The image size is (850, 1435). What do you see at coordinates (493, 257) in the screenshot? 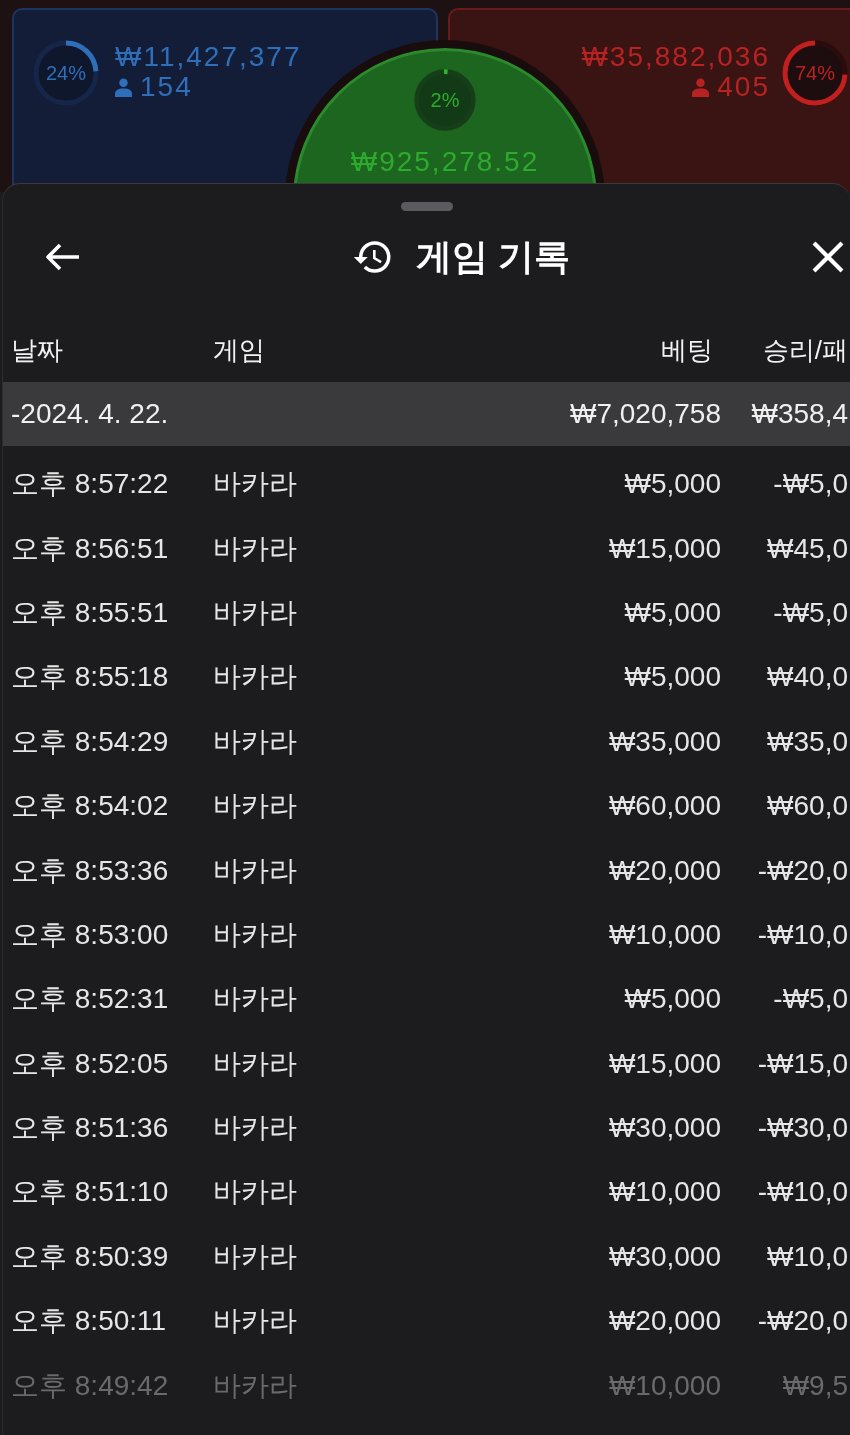
I see `sheet-title: 게임 기록` at bounding box center [493, 257].